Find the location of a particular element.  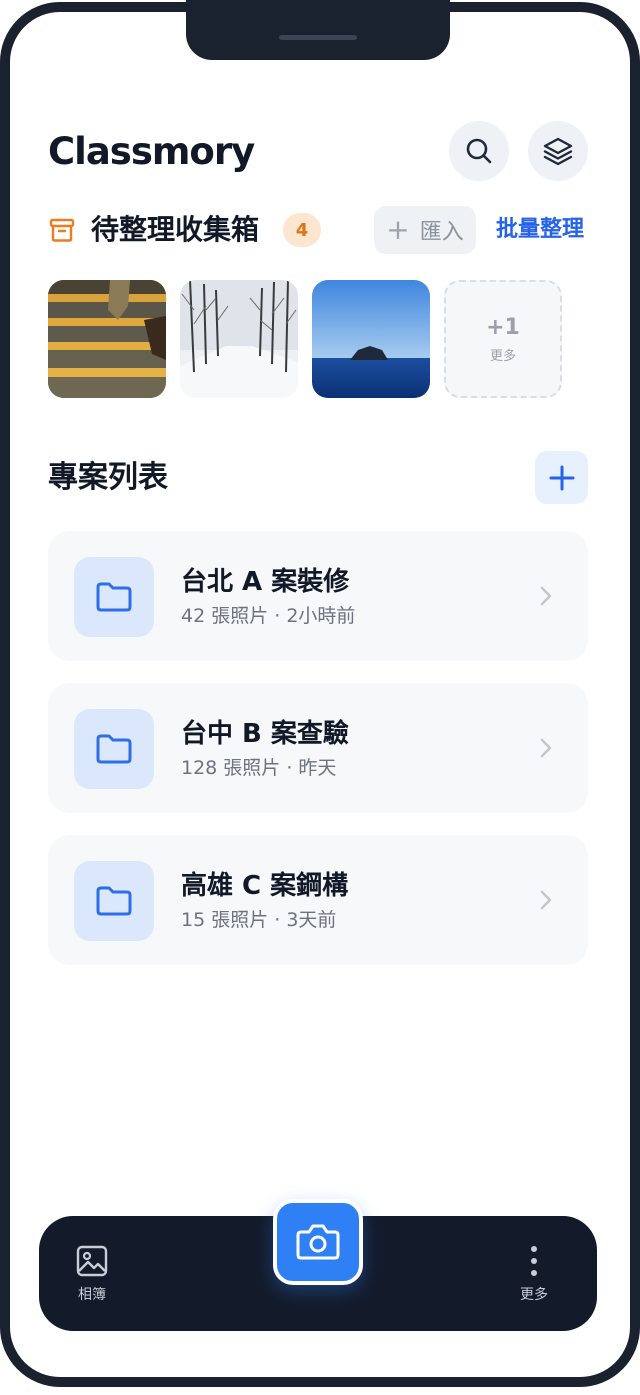

project-meta: 128 張照片 · 昨天 is located at coordinates (259, 768).